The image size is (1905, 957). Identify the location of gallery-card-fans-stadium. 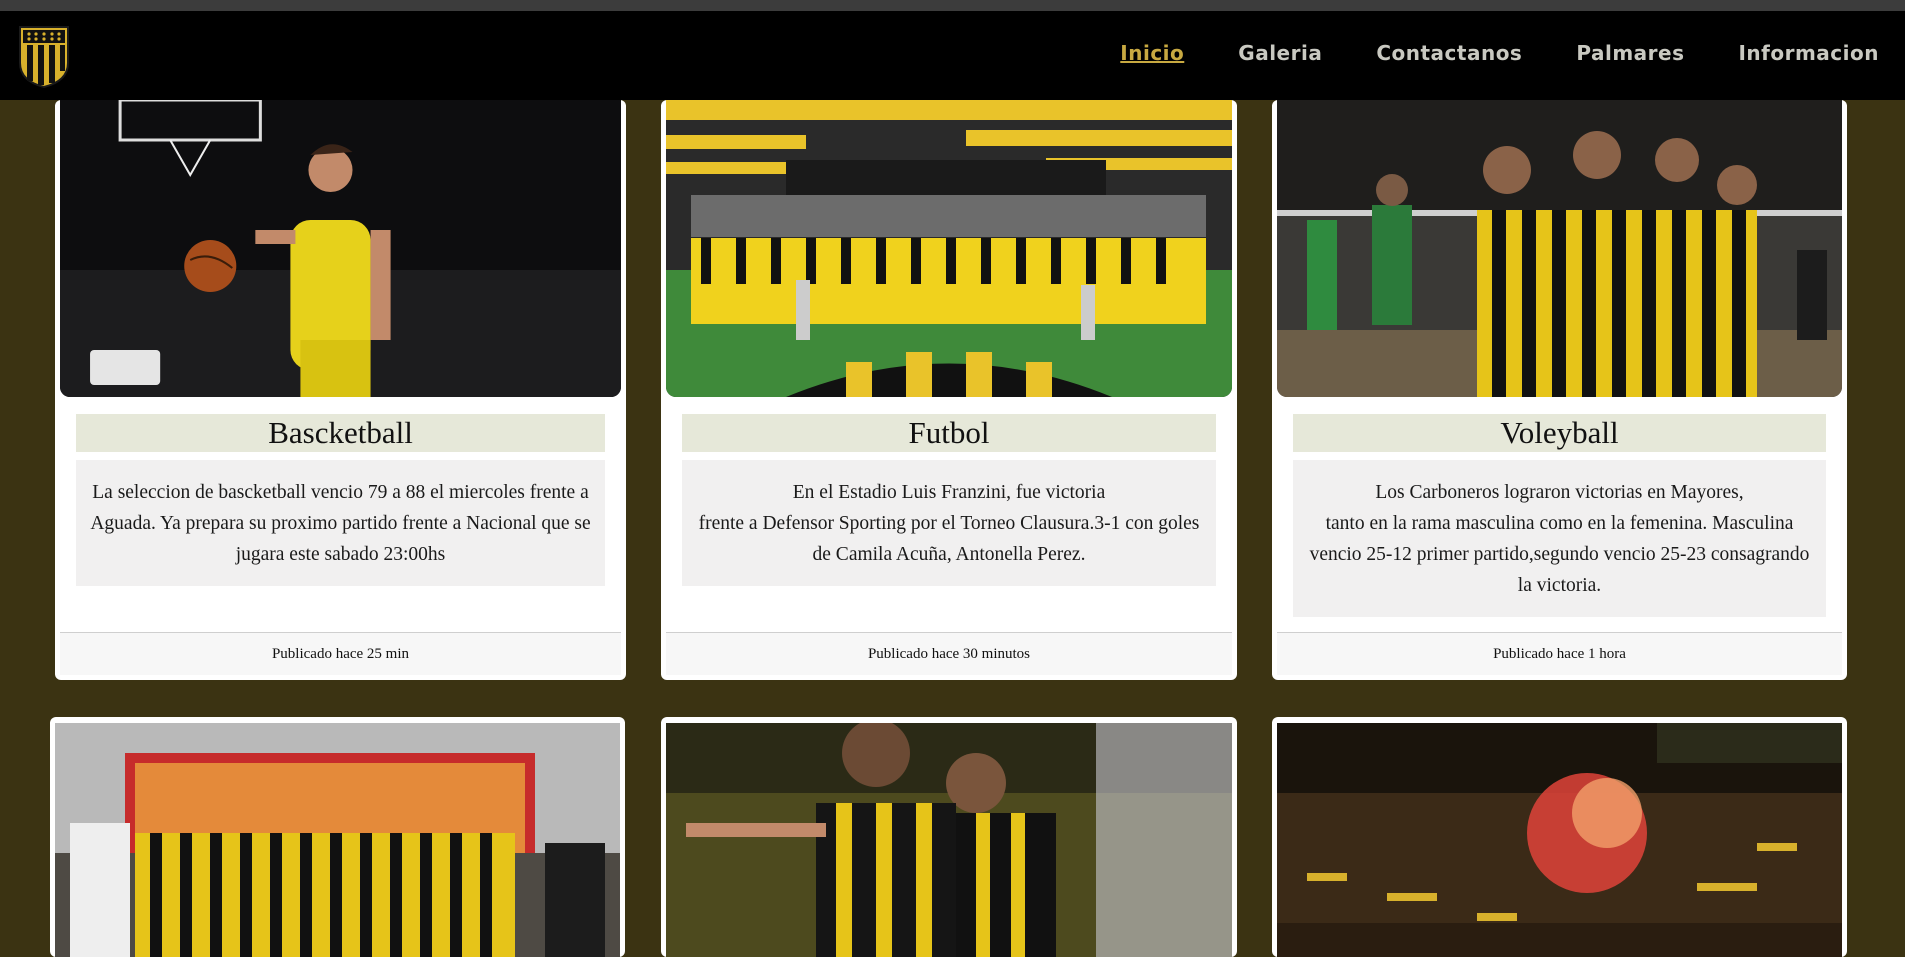
(1559, 837).